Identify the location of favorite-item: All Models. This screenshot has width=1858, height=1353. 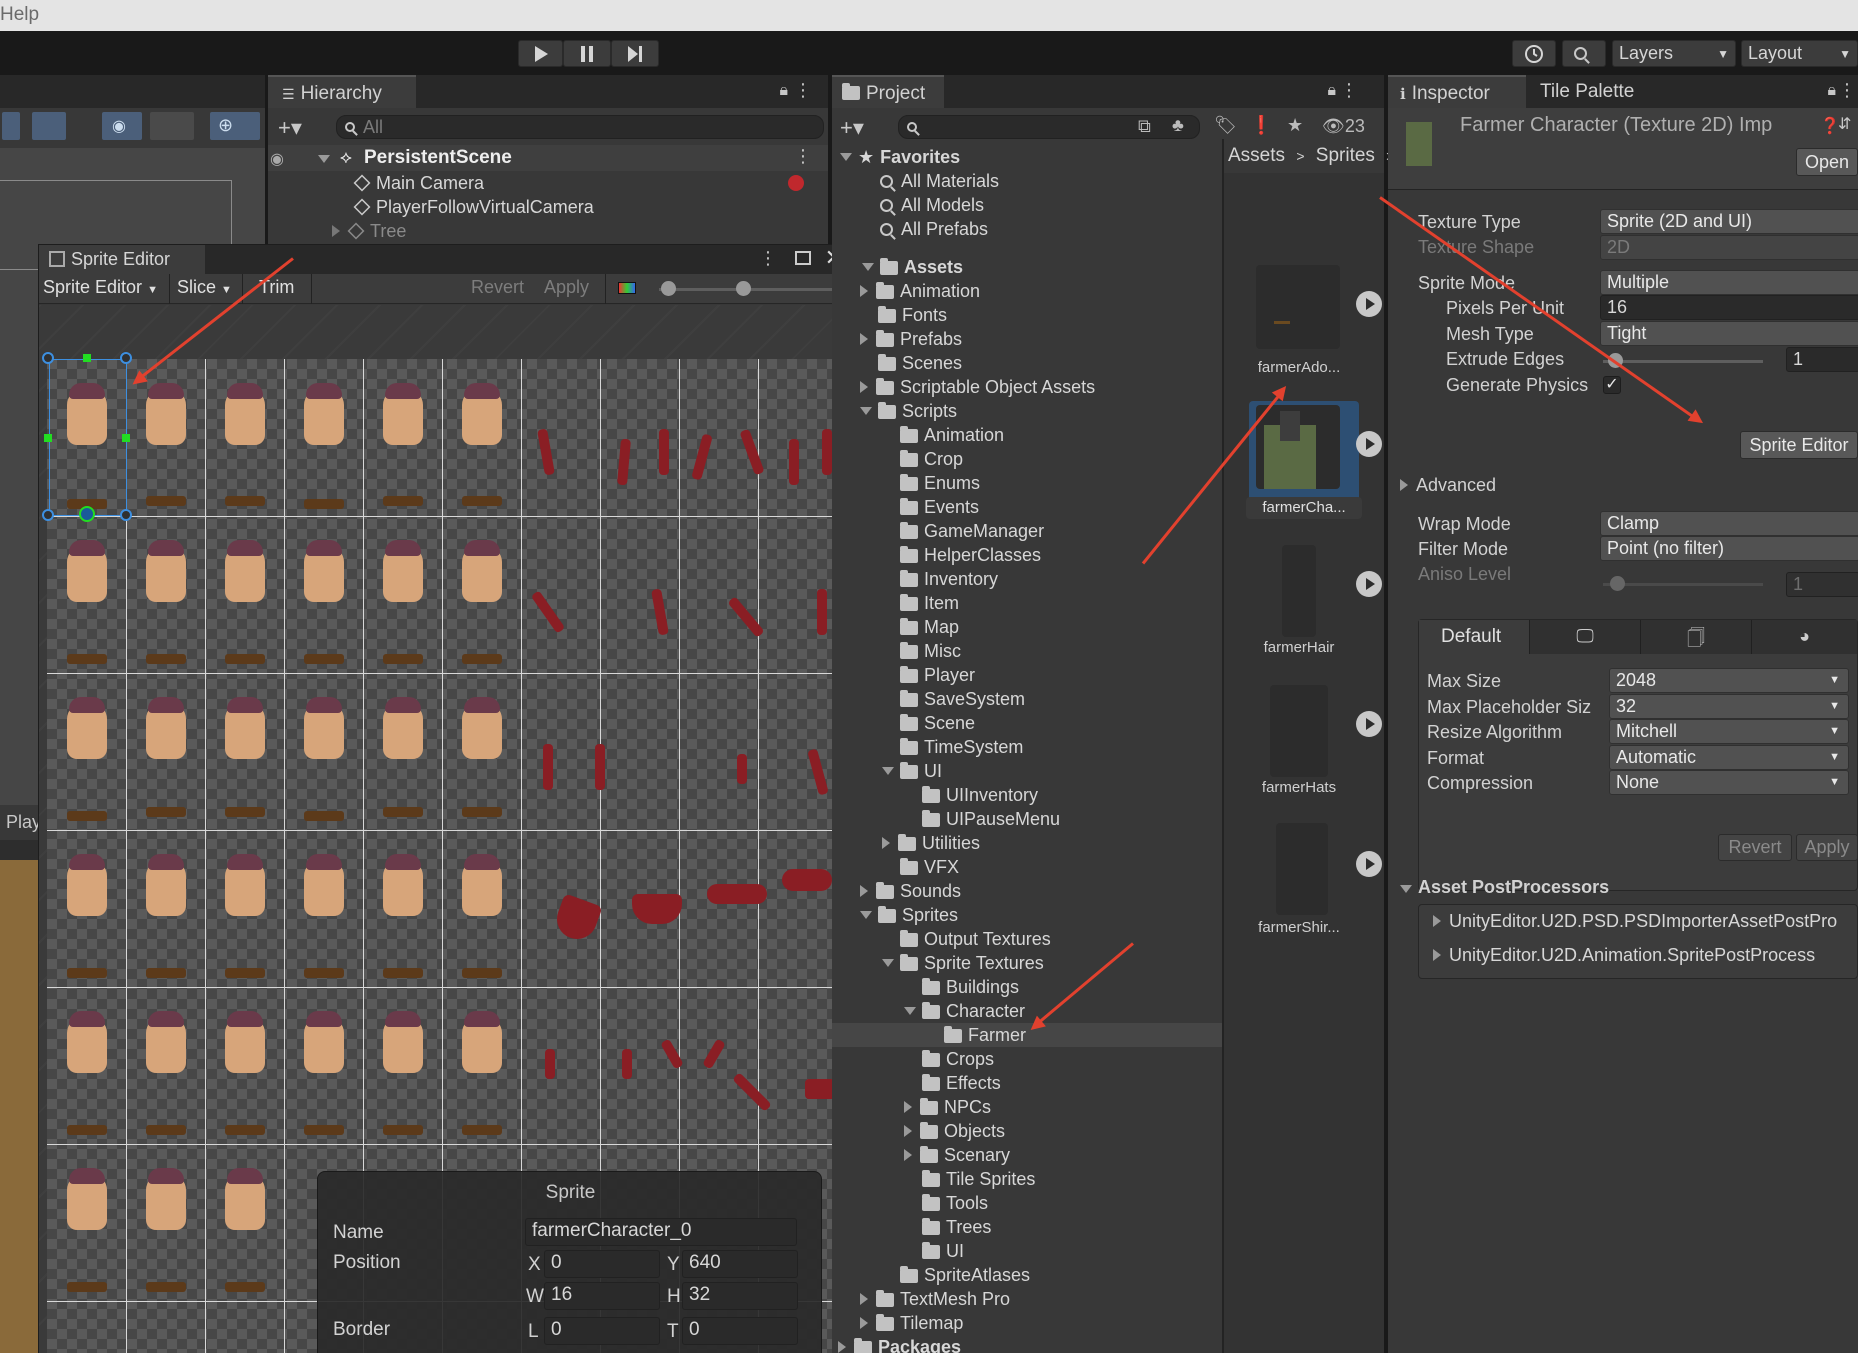
(932, 205).